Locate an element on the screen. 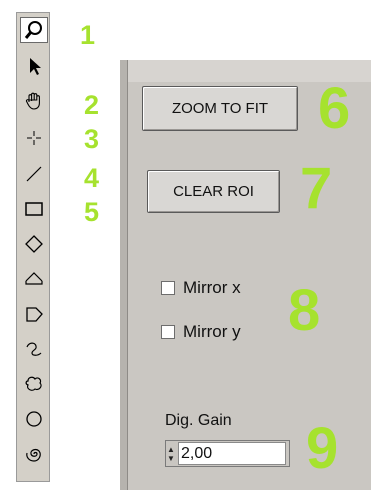  oval-icon is located at coordinates (34, 419).